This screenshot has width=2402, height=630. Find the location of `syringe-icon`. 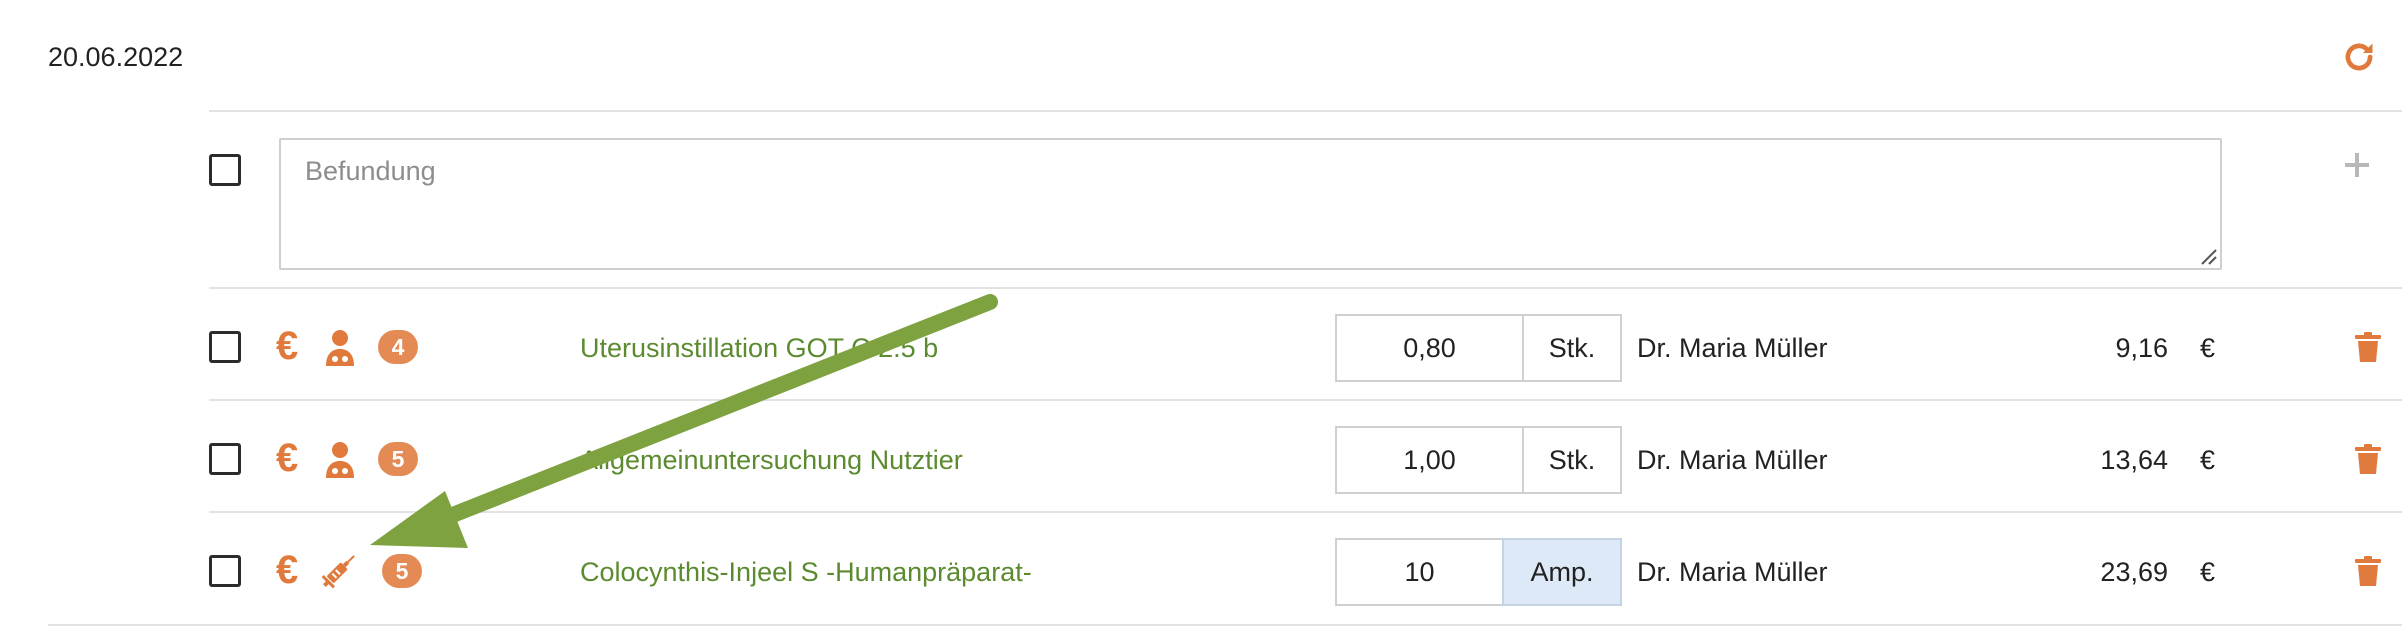

syringe-icon is located at coordinates (338, 572).